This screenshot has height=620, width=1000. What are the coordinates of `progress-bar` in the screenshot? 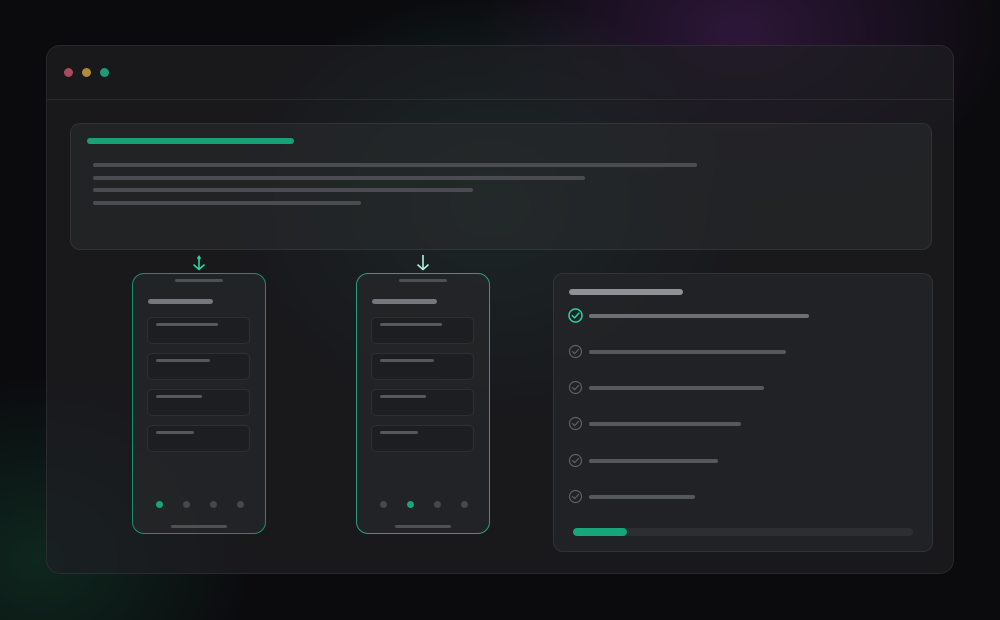 It's located at (743, 532).